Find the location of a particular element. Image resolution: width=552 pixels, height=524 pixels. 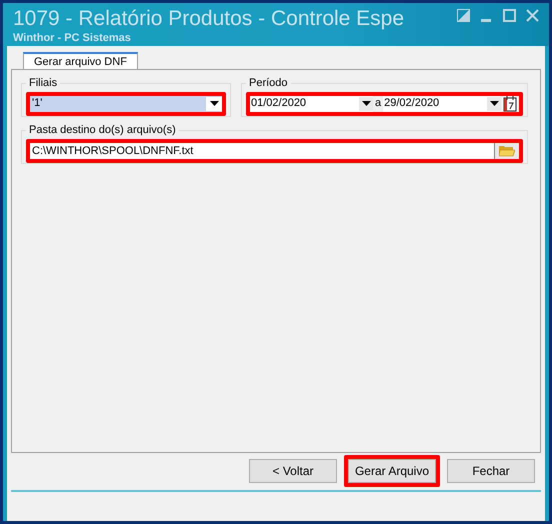

folder-icon is located at coordinates (507, 150).